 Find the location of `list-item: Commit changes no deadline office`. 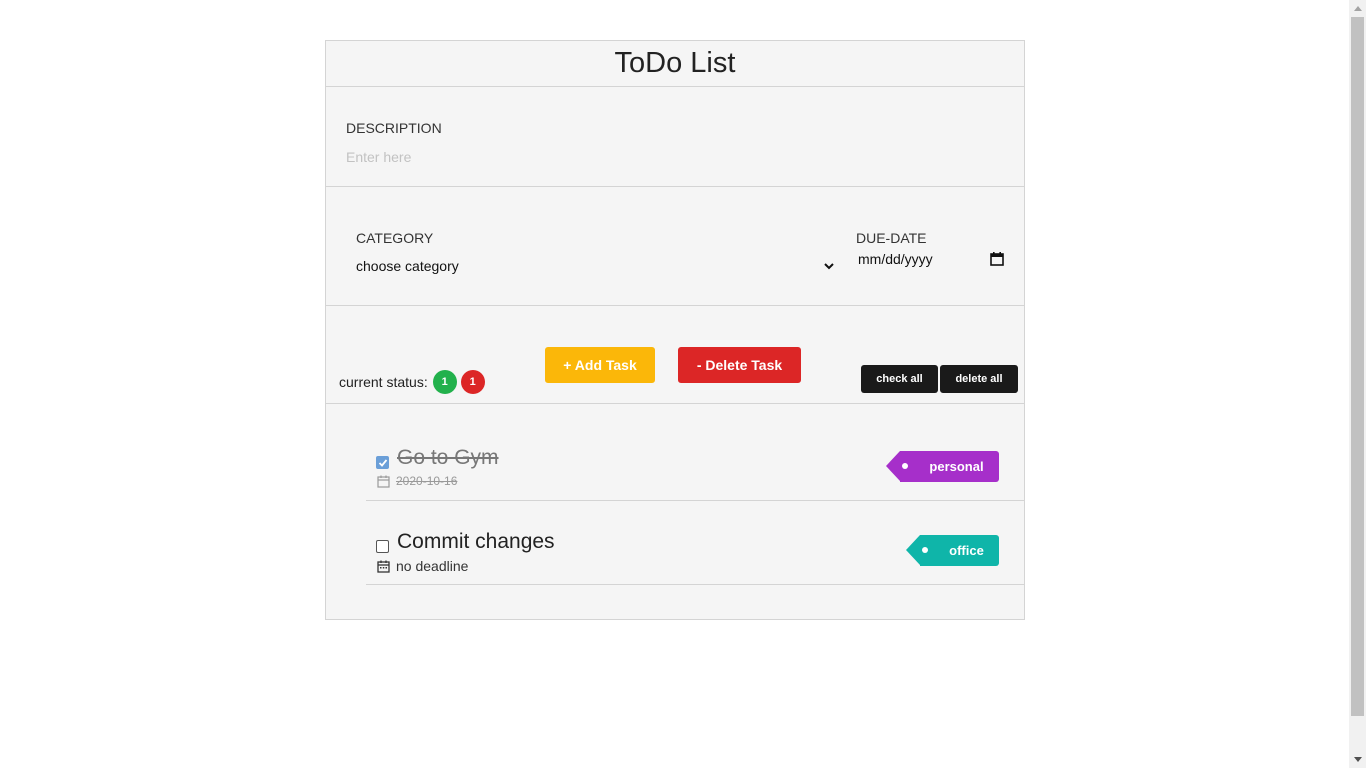

list-item: Commit changes no deadline office is located at coordinates (695, 543).